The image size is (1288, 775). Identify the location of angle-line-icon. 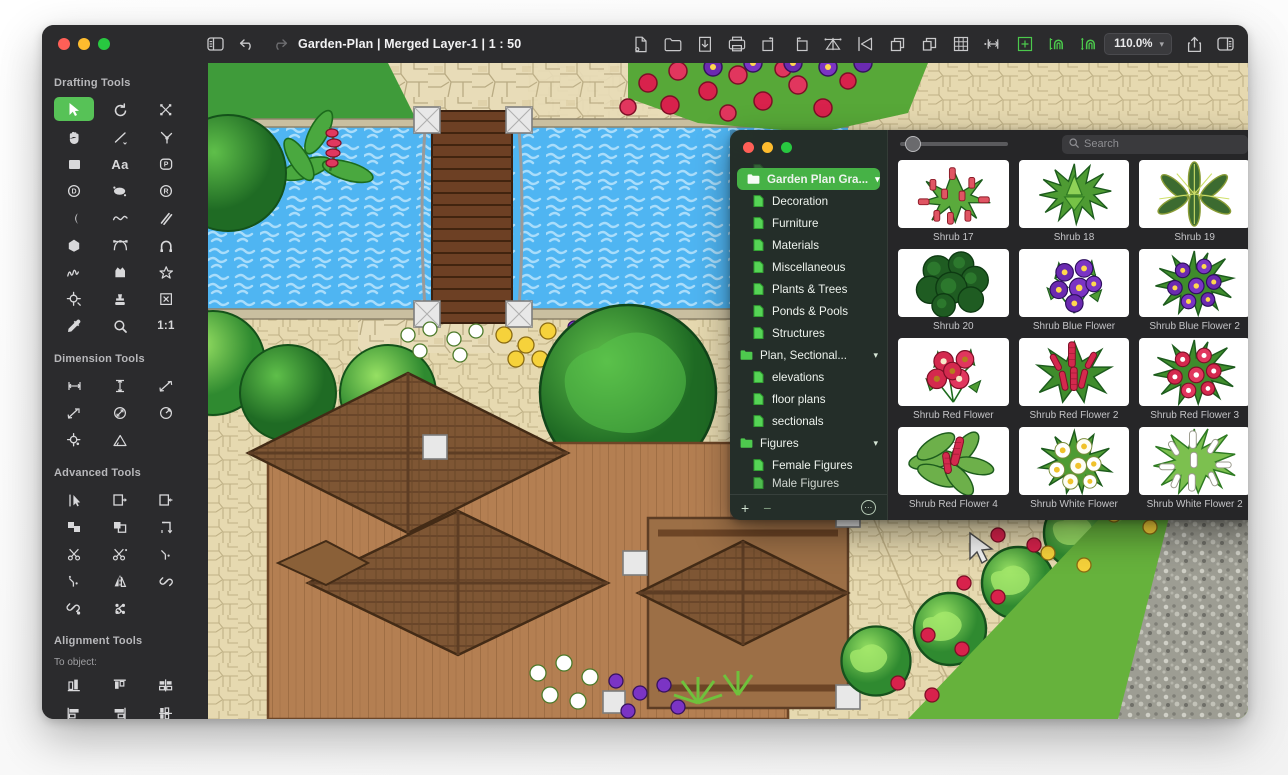
(166, 137).